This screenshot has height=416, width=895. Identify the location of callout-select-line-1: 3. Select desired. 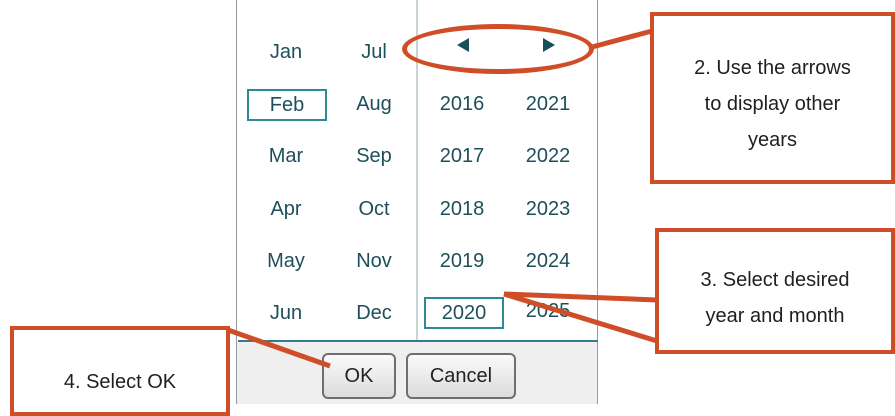
(775, 280).